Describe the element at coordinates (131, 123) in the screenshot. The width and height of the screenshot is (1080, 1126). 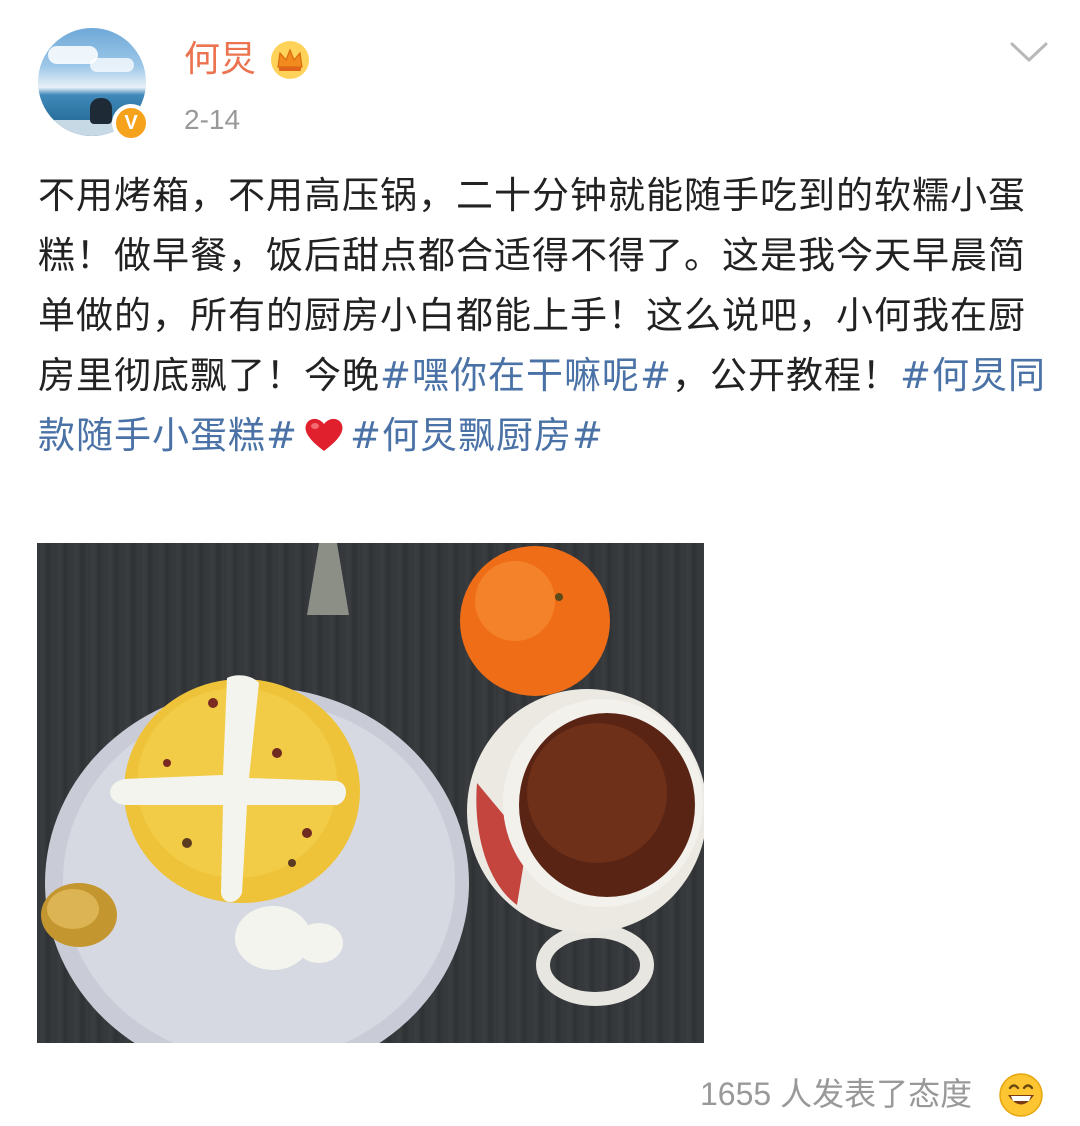
I see `verified-badge-icon: V` at that location.